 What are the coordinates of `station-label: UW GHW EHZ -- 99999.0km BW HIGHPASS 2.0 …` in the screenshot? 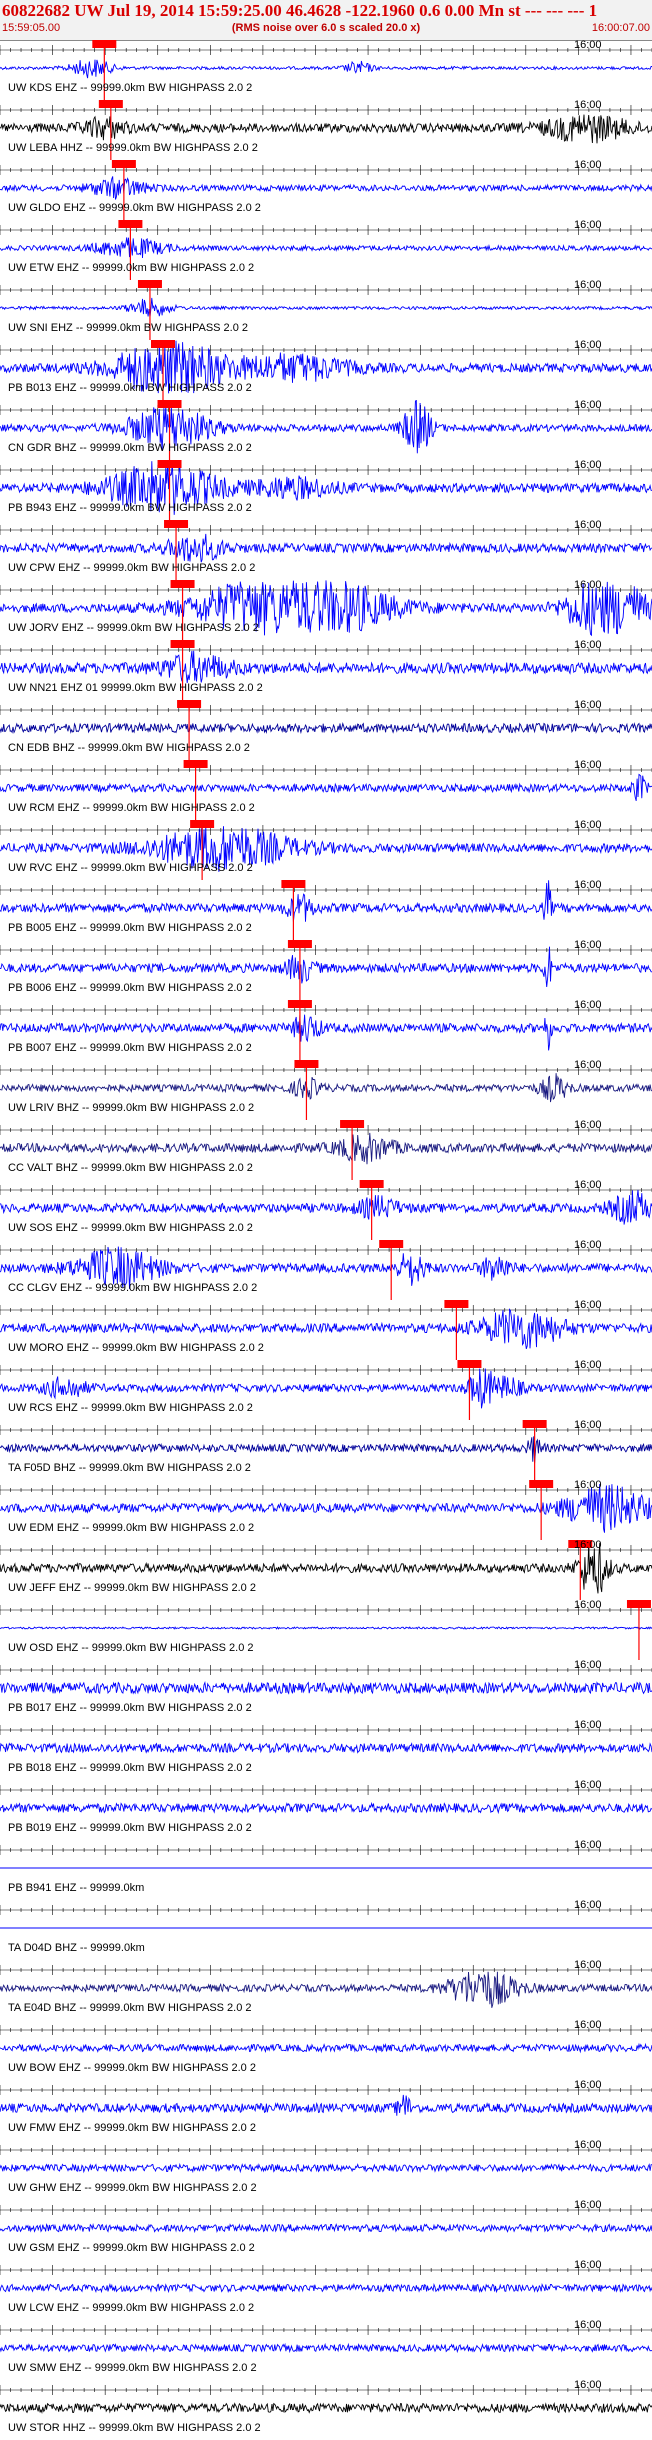 It's located at (132, 2188).